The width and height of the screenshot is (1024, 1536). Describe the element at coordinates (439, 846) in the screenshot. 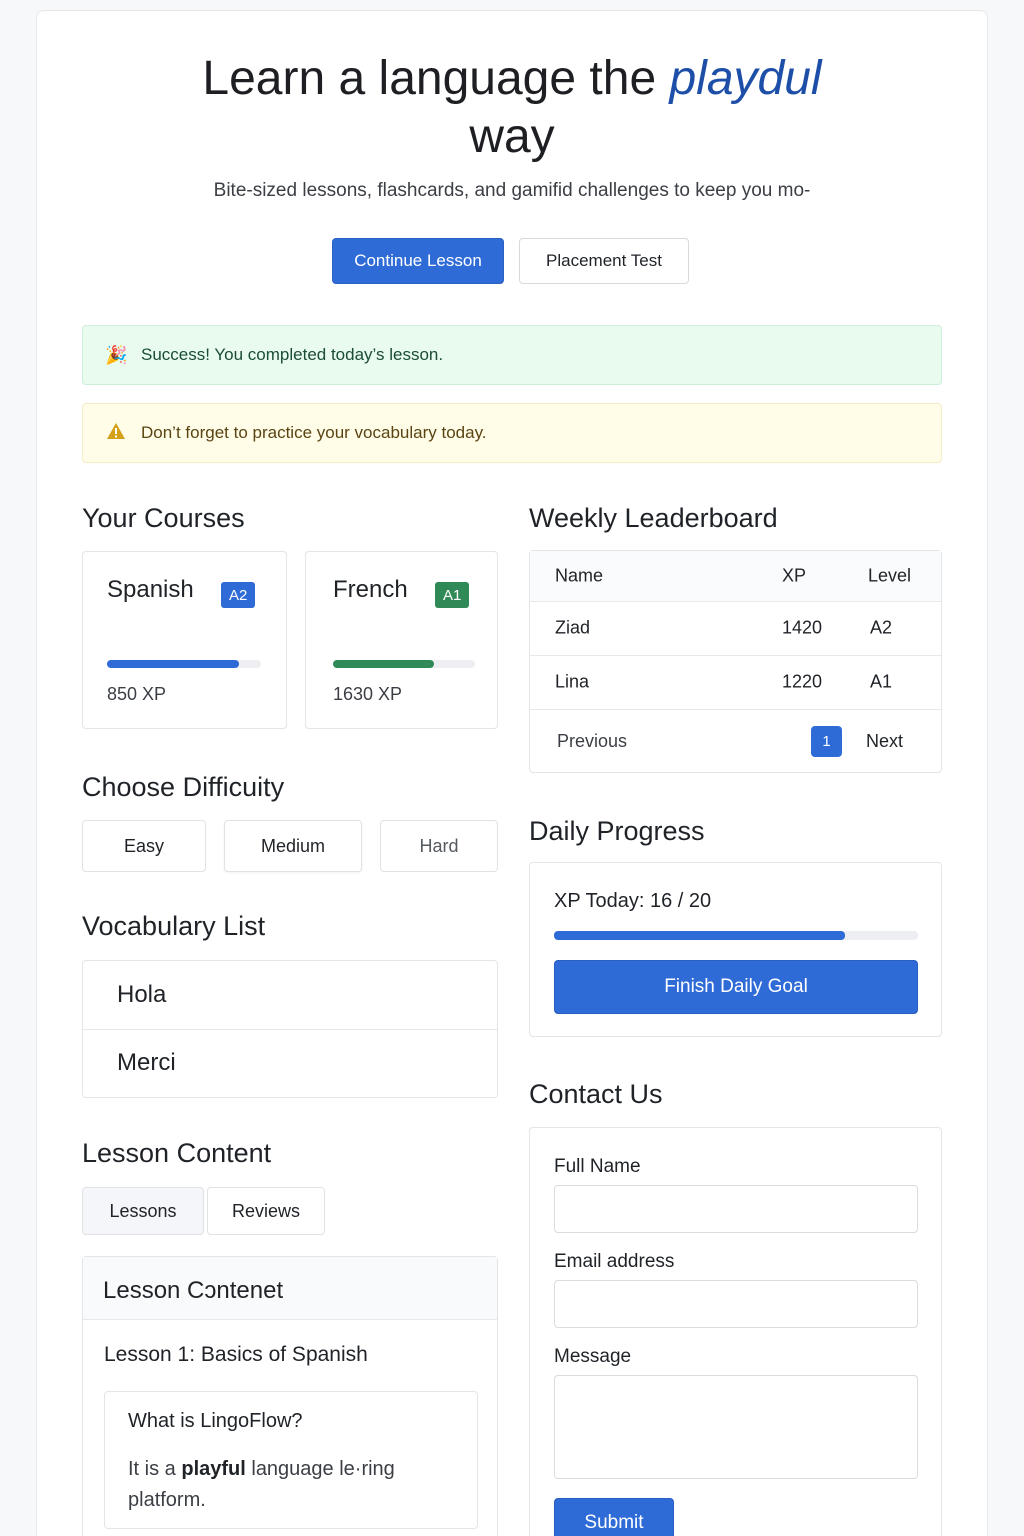

I see `difficulty-hard-button: Hard` at that location.